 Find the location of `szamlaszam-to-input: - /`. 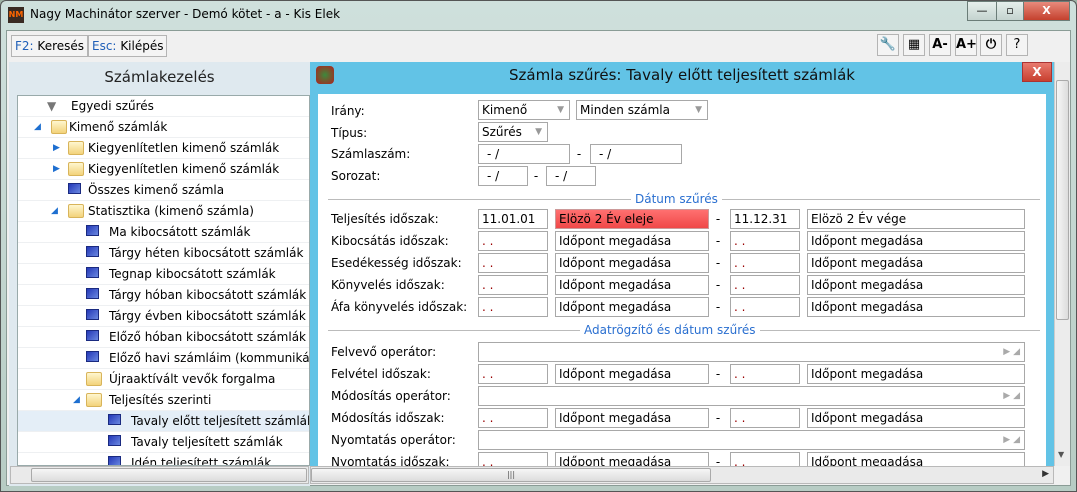

szamlaszam-to-input: - / is located at coordinates (636, 154).